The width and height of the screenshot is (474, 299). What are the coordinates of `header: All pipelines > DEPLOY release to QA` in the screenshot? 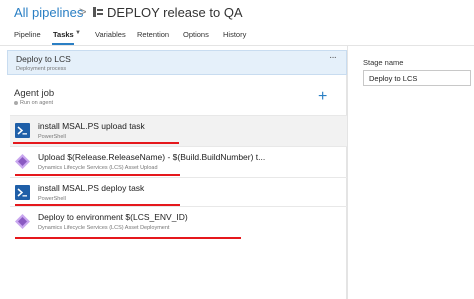 It's located at (237, 14).